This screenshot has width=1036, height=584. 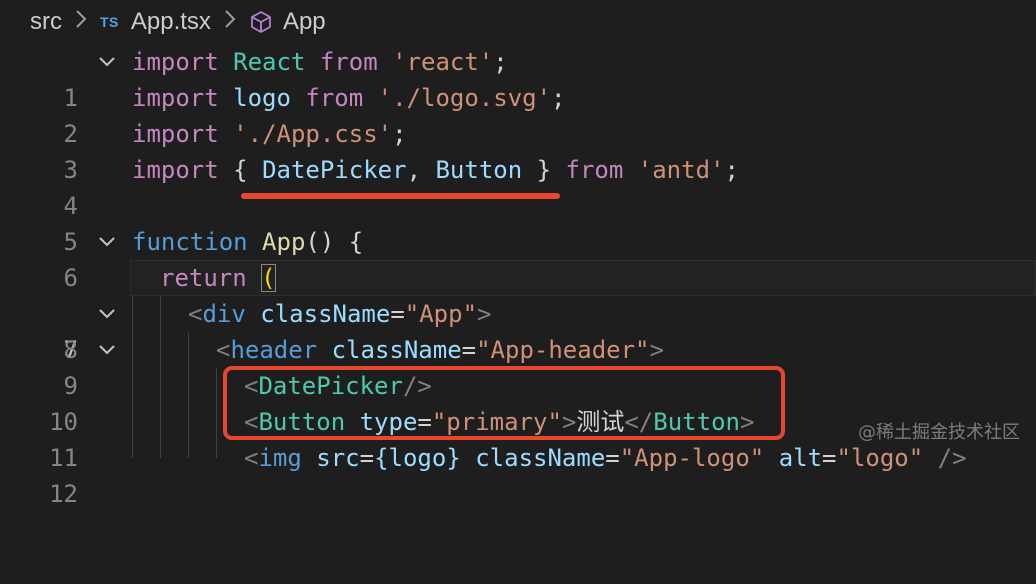 I want to click on symbol-cube-icon, so click(x=261, y=22).